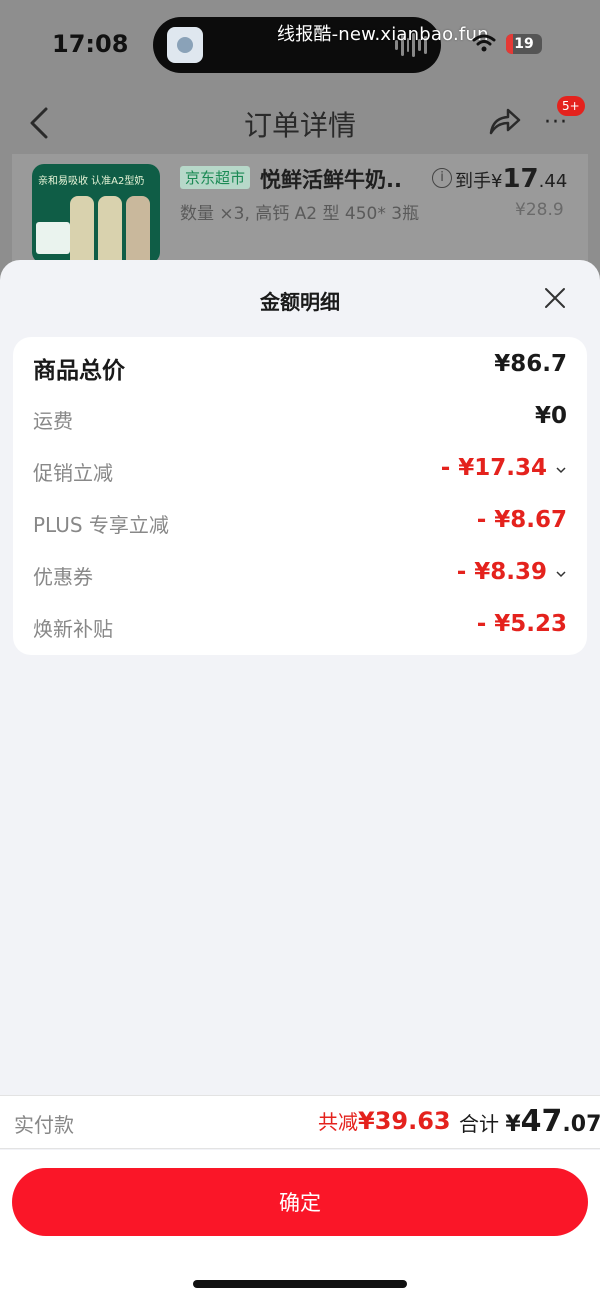  I want to click on nav-bar: 订单详情 ···, so click(300, 122).